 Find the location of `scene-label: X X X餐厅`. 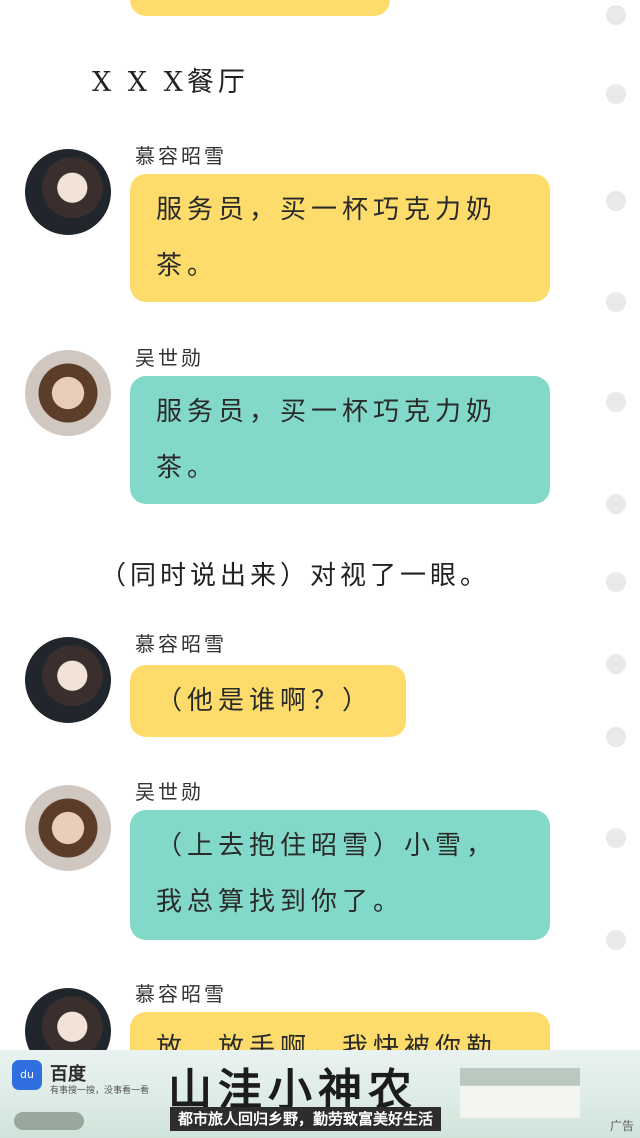

scene-label: X X X餐厅 is located at coordinates (170, 82).